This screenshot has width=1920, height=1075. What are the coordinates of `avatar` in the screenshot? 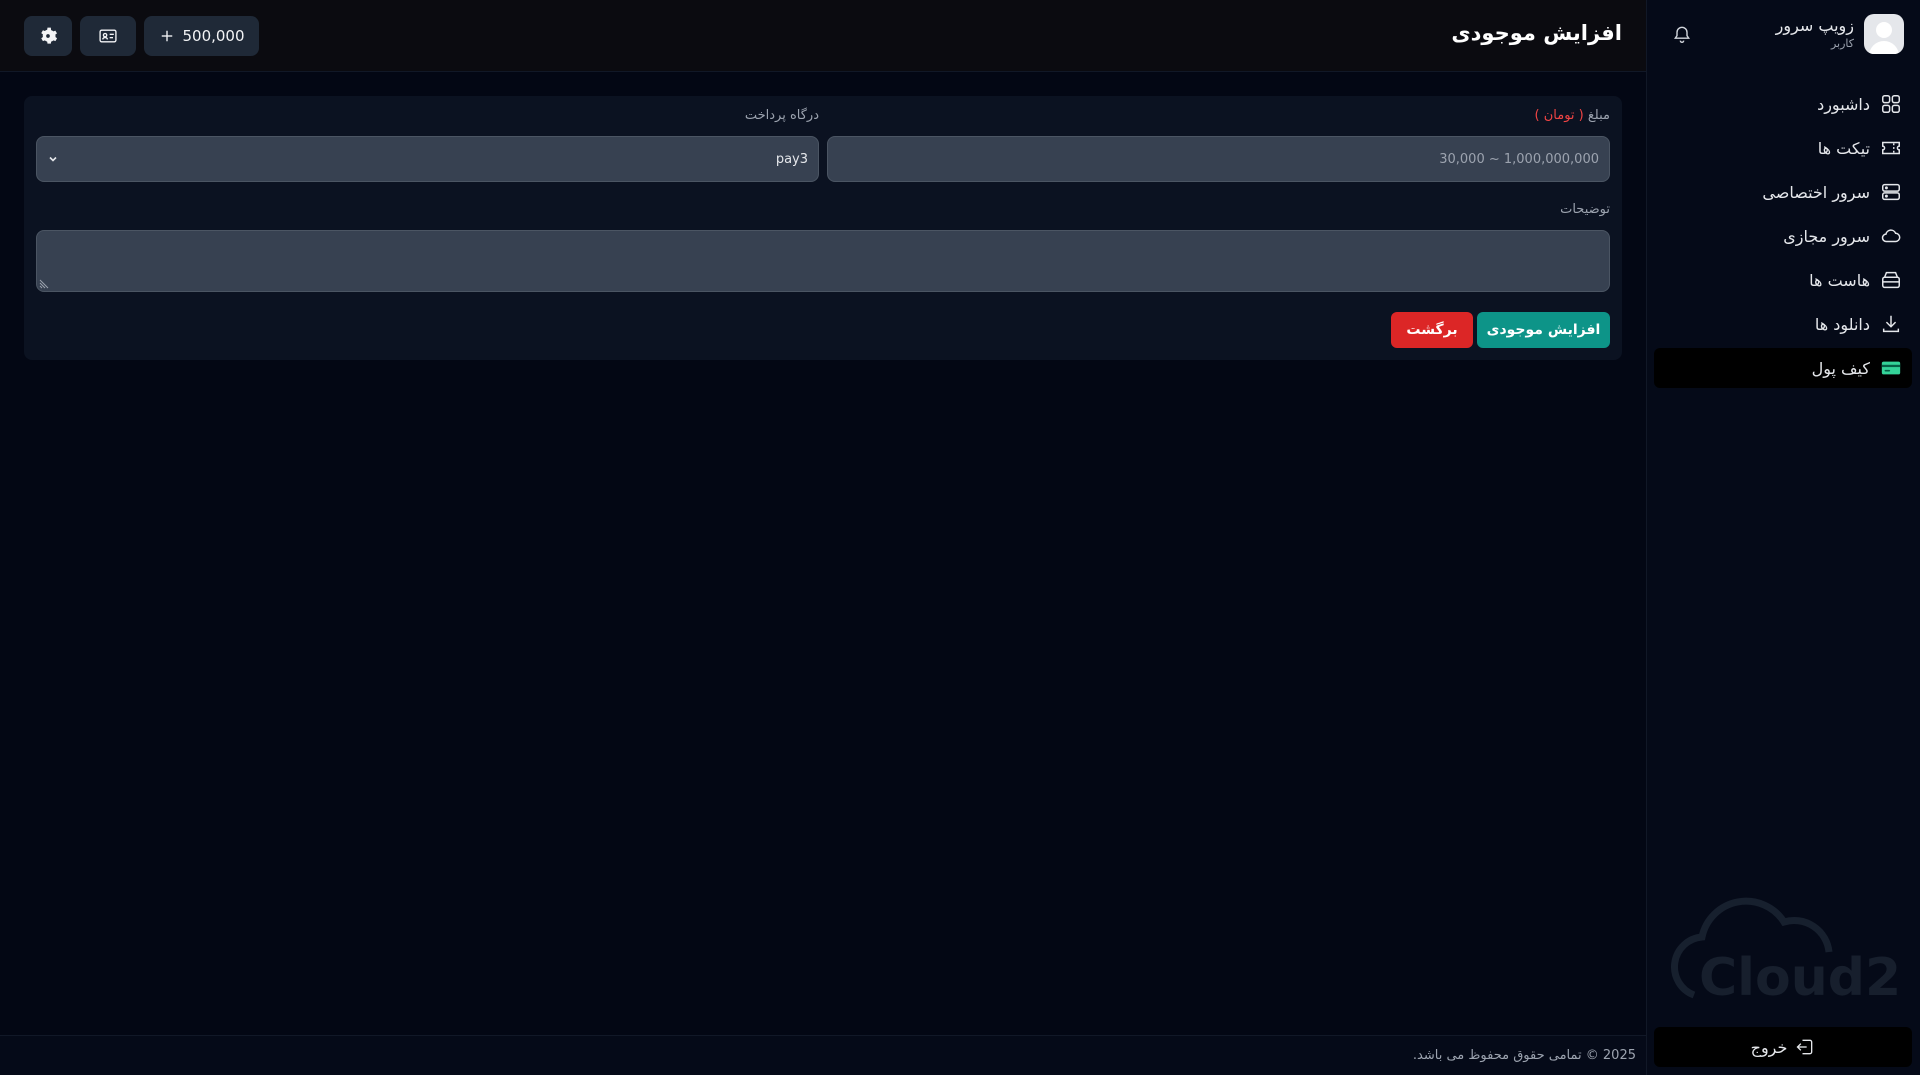 It's located at (1884, 34).